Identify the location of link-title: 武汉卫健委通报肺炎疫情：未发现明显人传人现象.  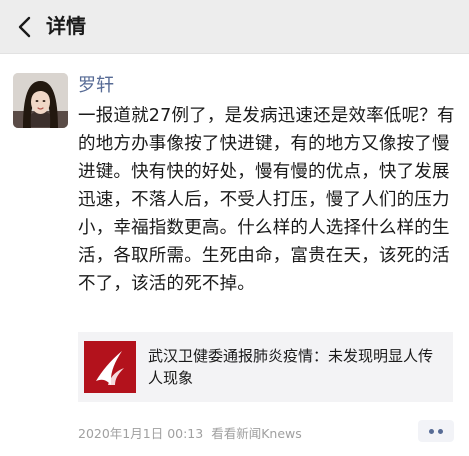
(291, 367).